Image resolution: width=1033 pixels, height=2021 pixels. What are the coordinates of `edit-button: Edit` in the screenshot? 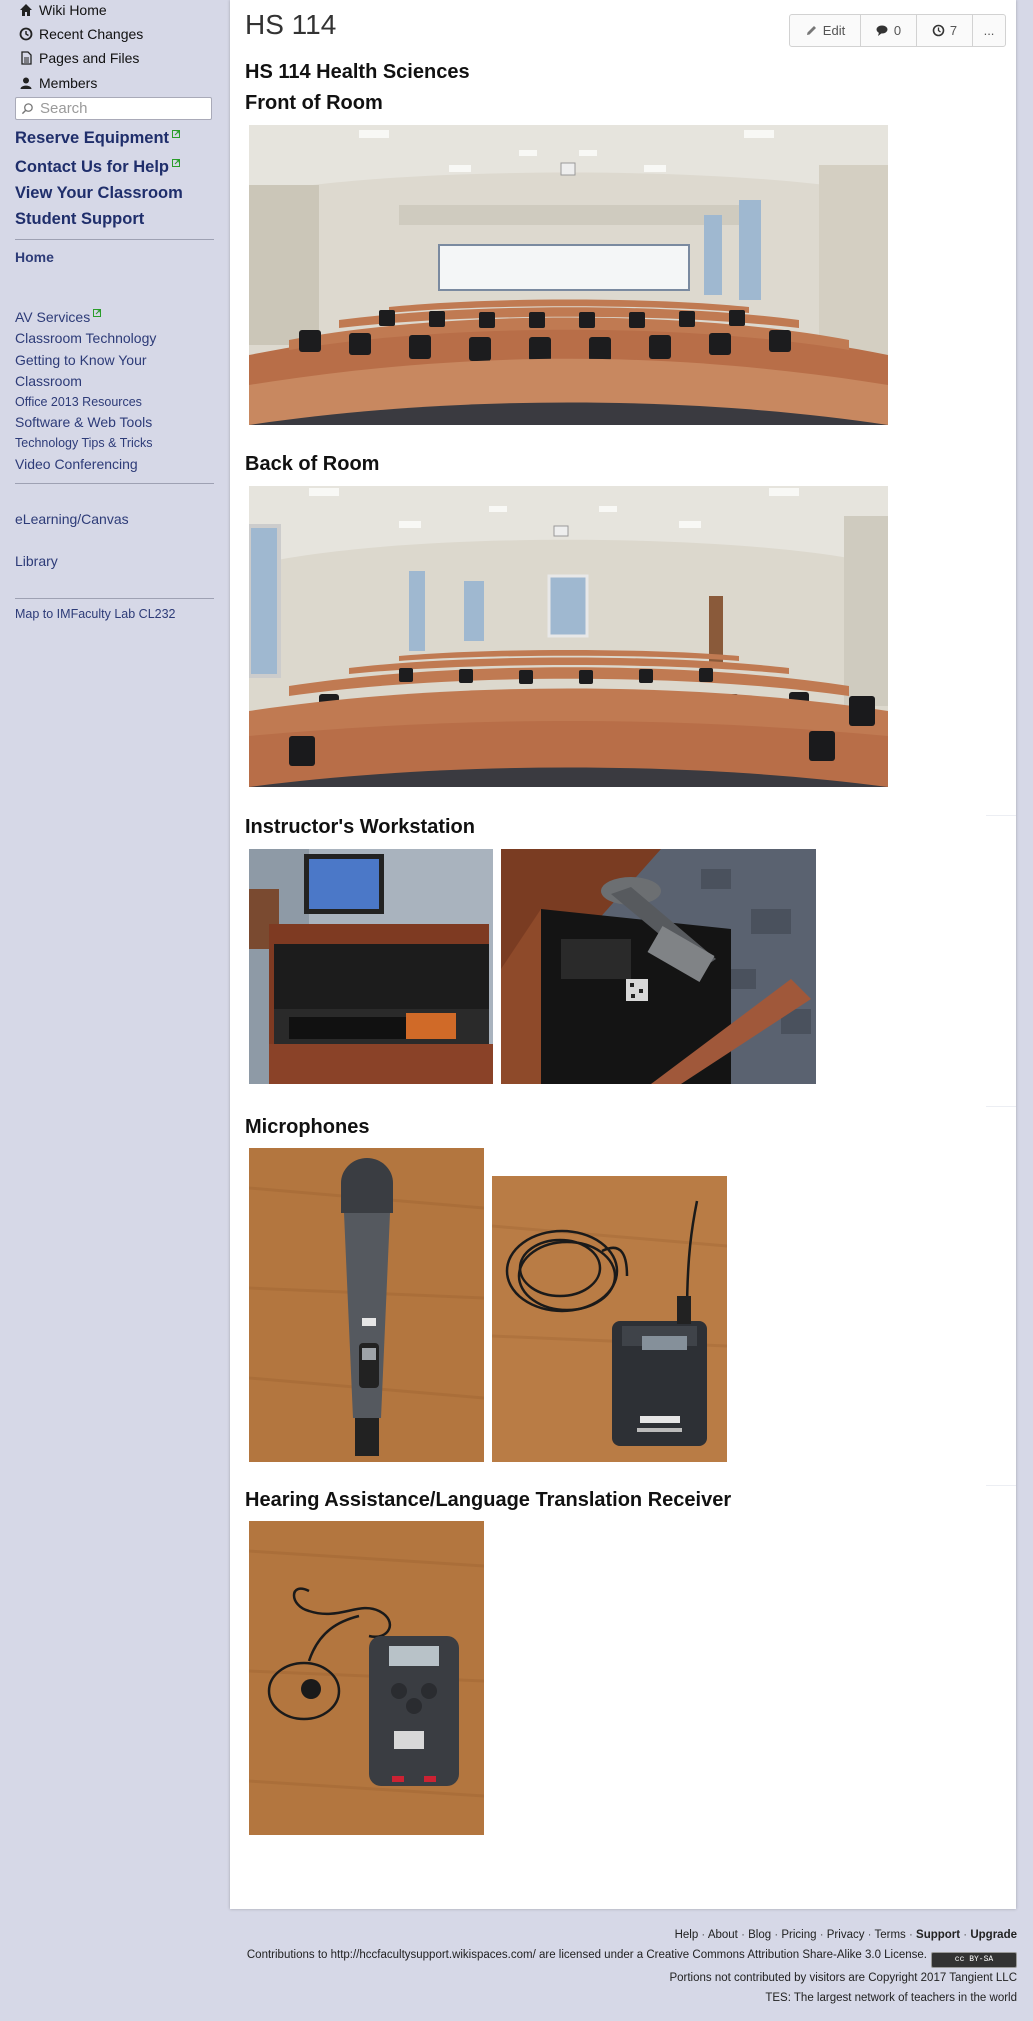 It's located at (825, 30).